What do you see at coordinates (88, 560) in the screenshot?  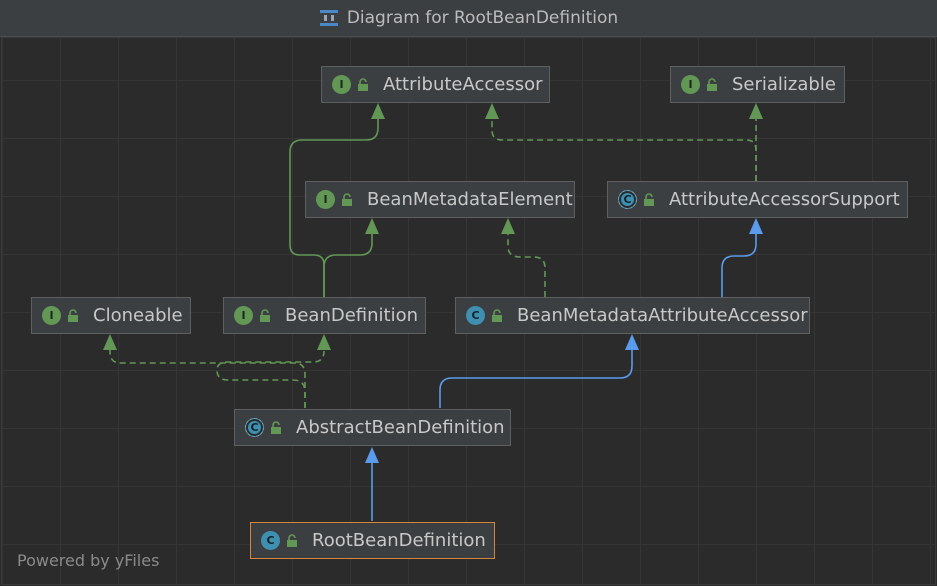 I see `powered-by-label: Powered by yFiles` at bounding box center [88, 560].